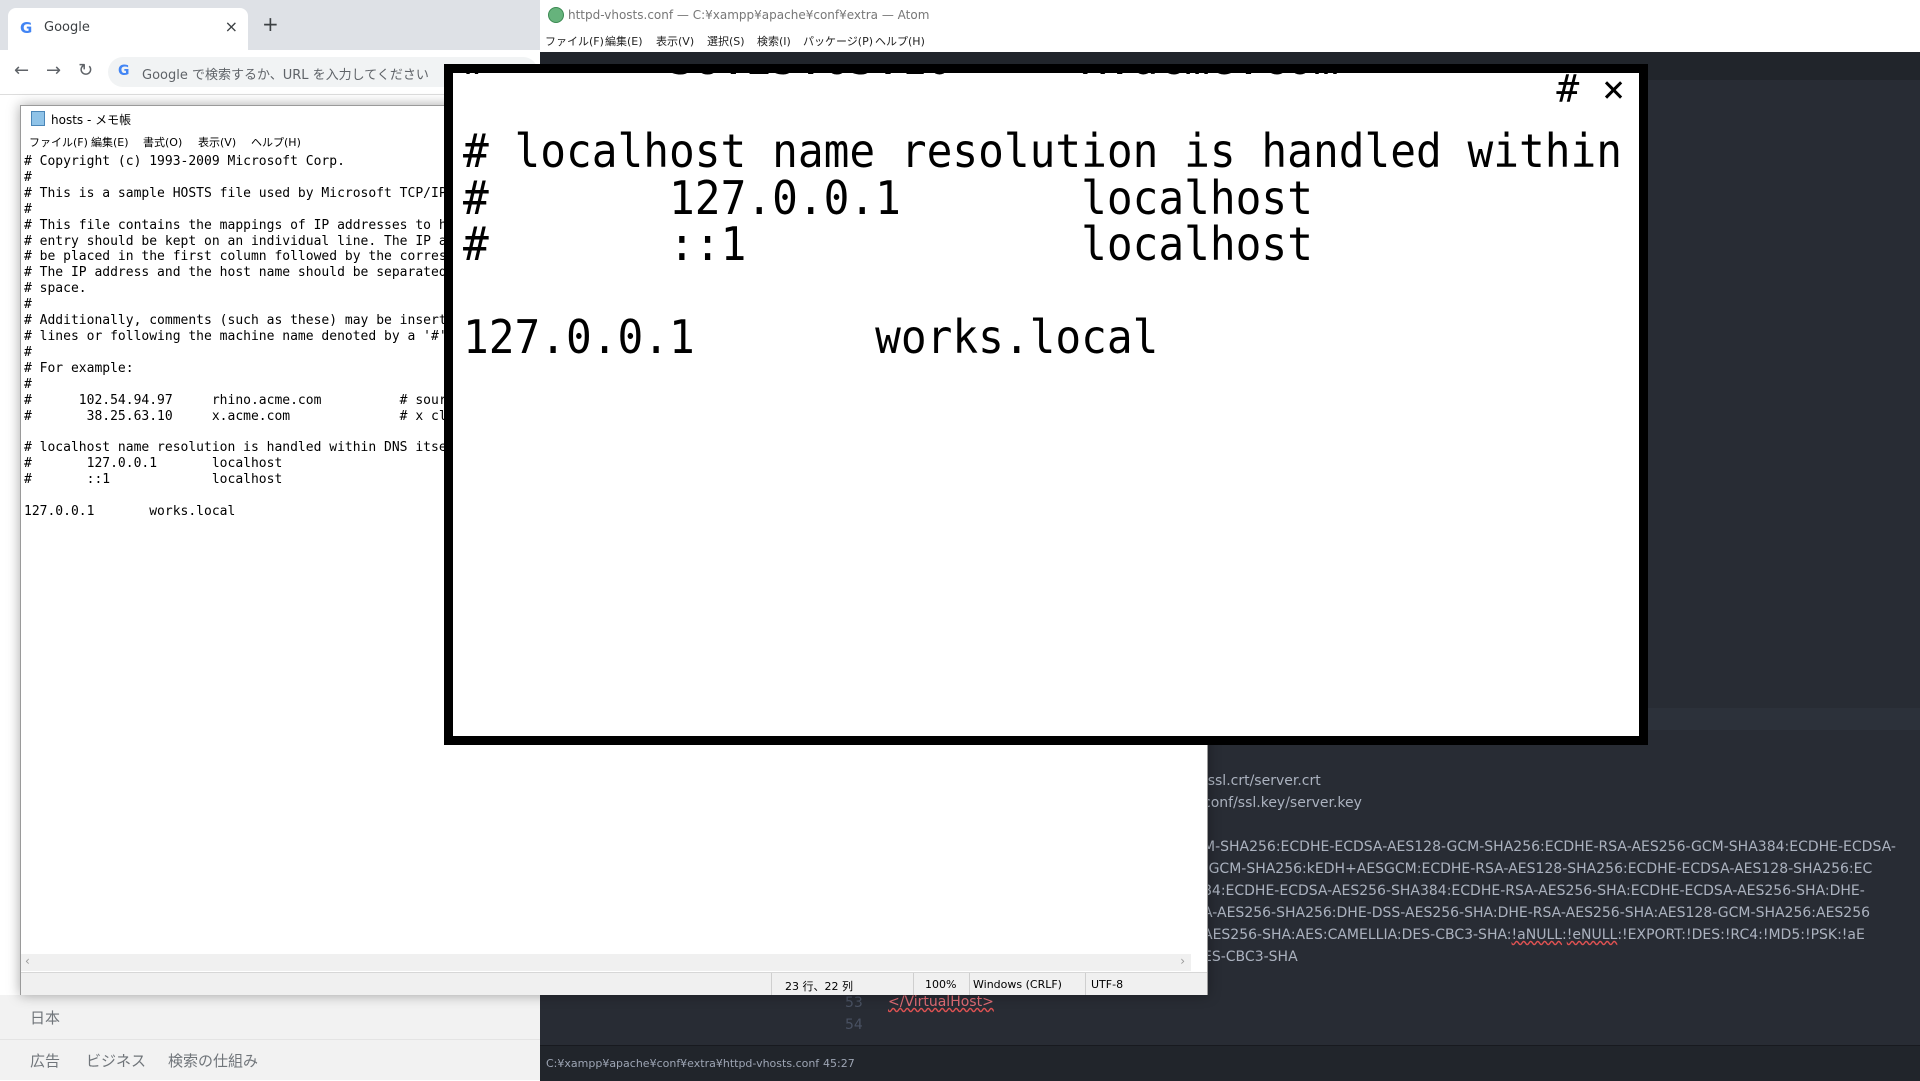 The image size is (1920, 1081). I want to click on atom-menu-help: ヘルプ(H), so click(900, 41).